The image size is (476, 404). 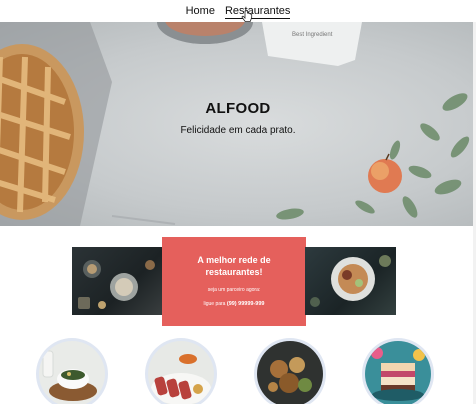 What do you see at coordinates (350, 281) in the screenshot?
I see `promo-food-image-right` at bounding box center [350, 281].